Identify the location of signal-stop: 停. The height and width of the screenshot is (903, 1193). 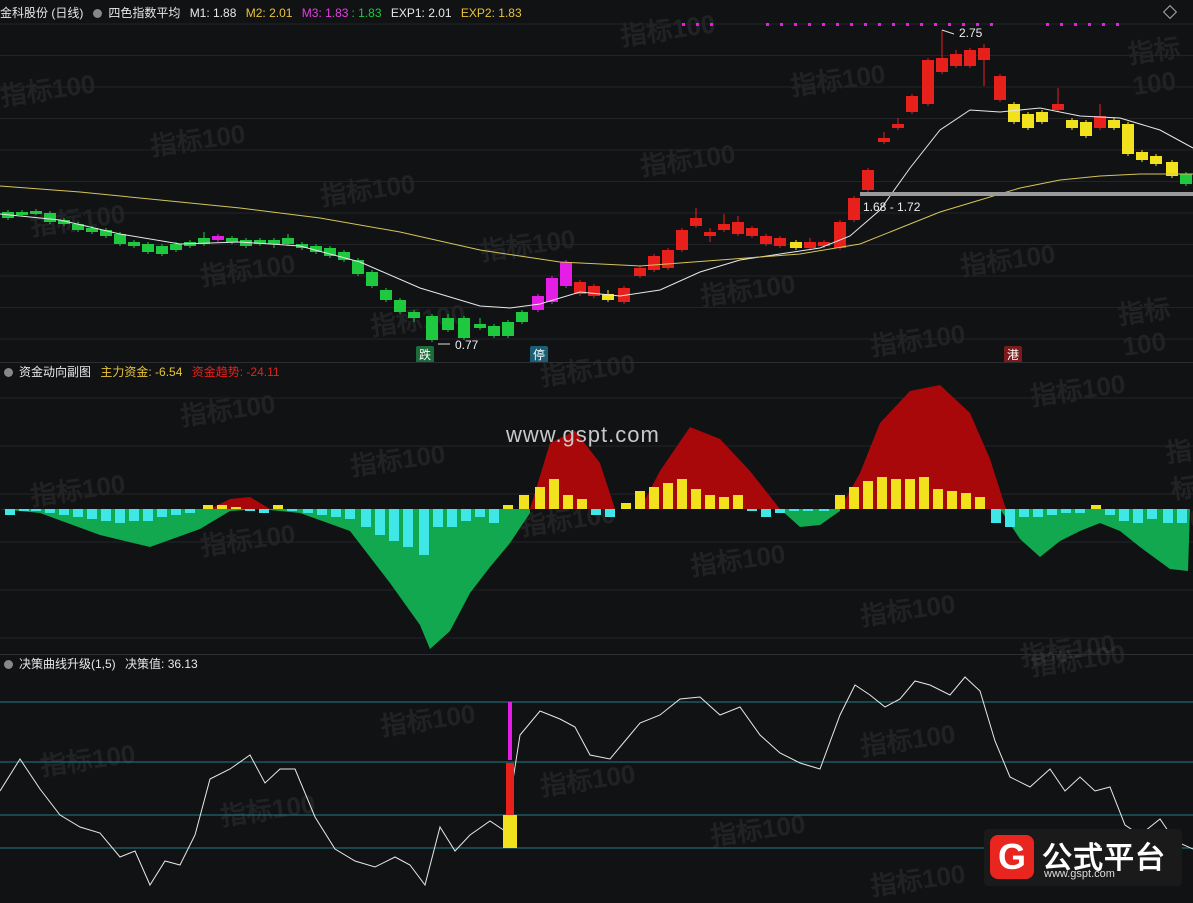
(539, 354).